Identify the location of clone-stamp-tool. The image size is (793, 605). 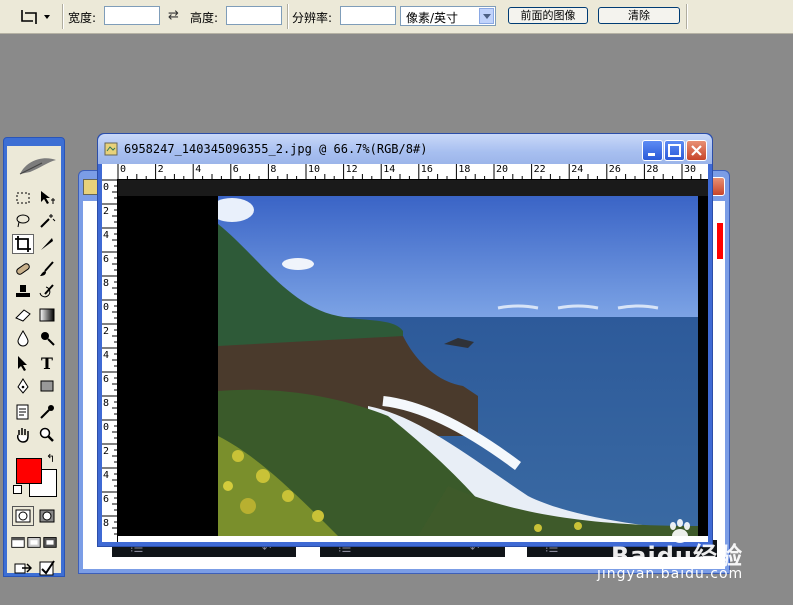
(23, 292).